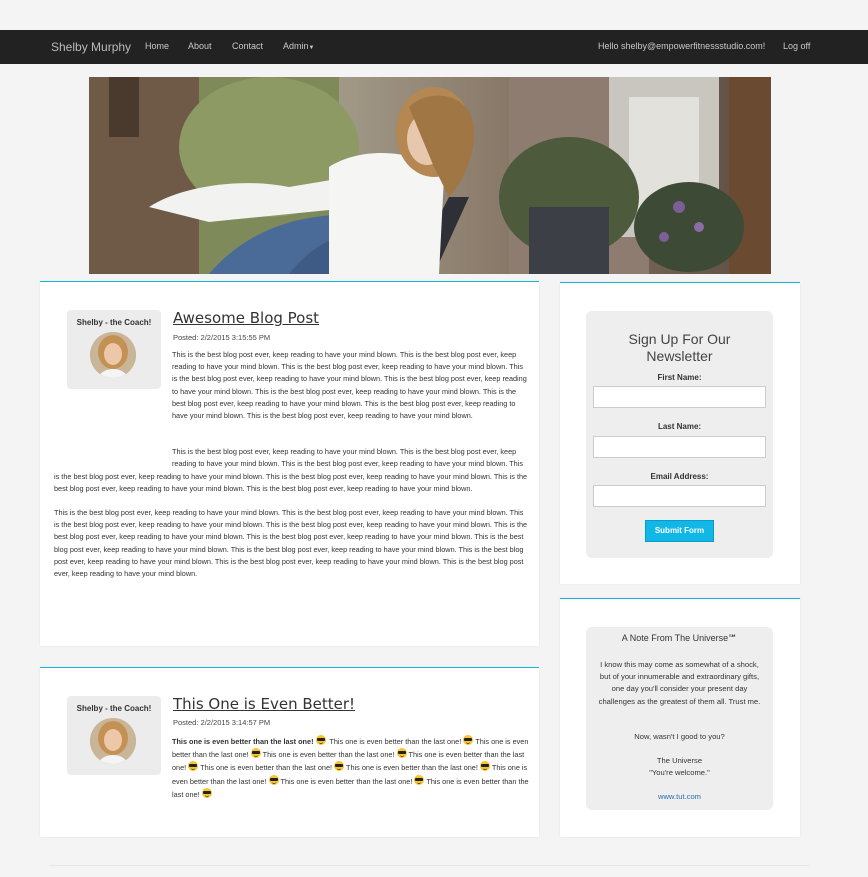 The image size is (868, 877). What do you see at coordinates (222, 337) in the screenshot?
I see `post-date: Posted: 2/2/2015 3:15:55 PM` at bounding box center [222, 337].